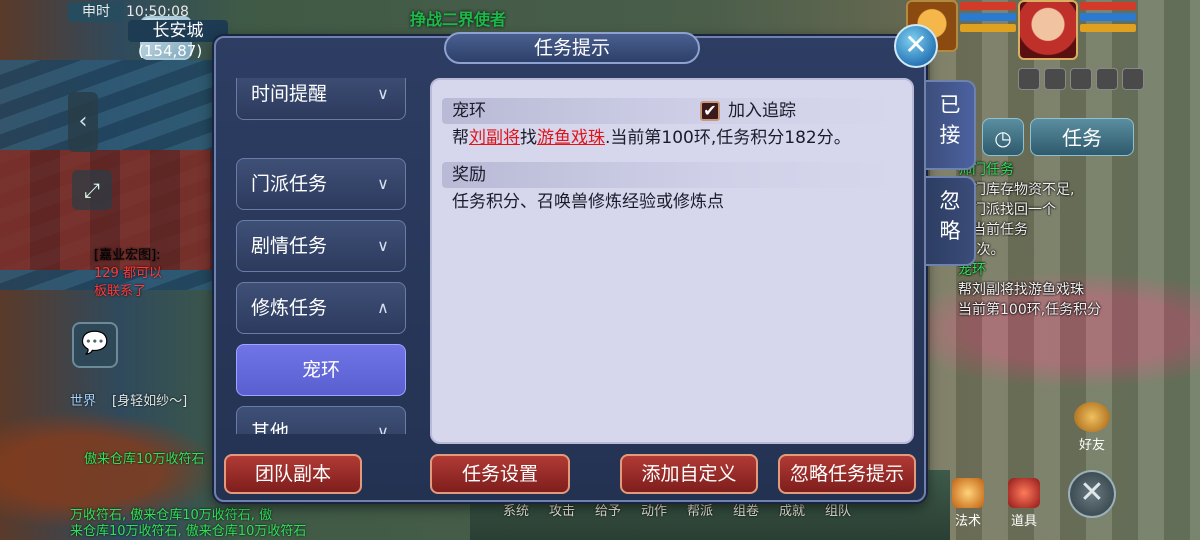 The height and width of the screenshot is (540, 1200). Describe the element at coordinates (746, 509) in the screenshot. I see `menu-scroll: 组卷` at that location.